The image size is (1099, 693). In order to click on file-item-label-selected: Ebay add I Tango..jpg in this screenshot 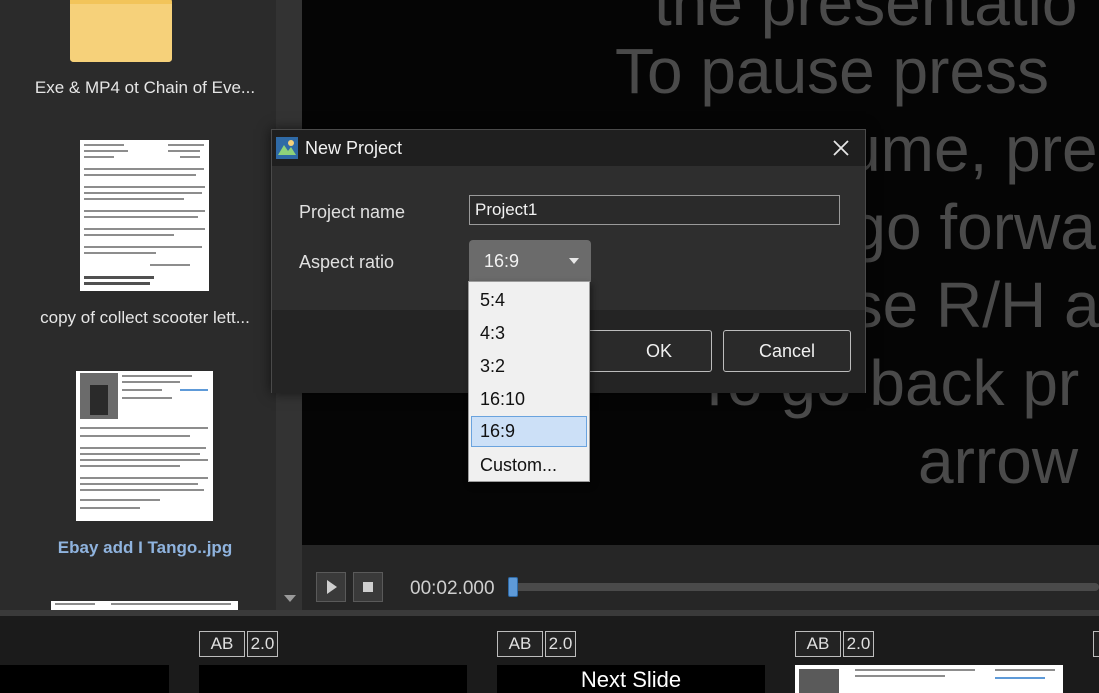, I will do `click(138, 548)`.